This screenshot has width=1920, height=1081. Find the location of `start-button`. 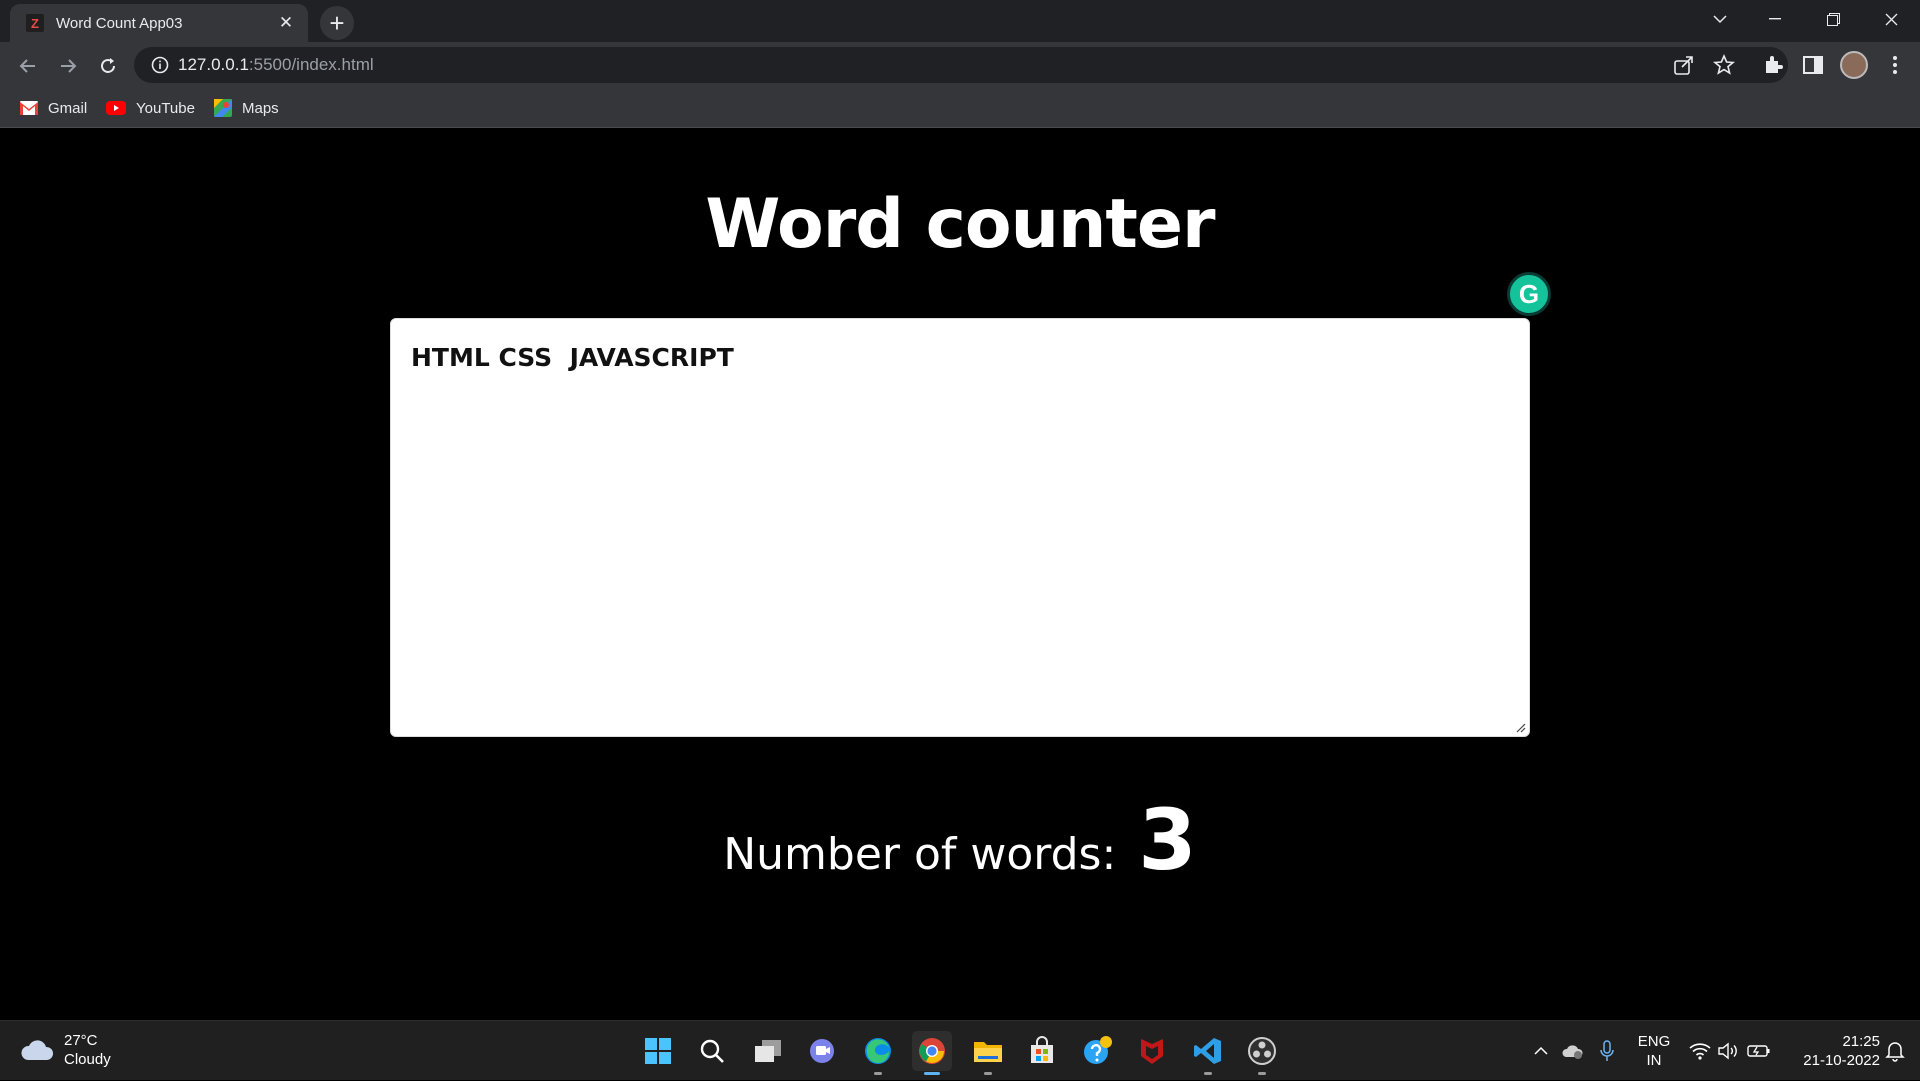

start-button is located at coordinates (658, 1051).